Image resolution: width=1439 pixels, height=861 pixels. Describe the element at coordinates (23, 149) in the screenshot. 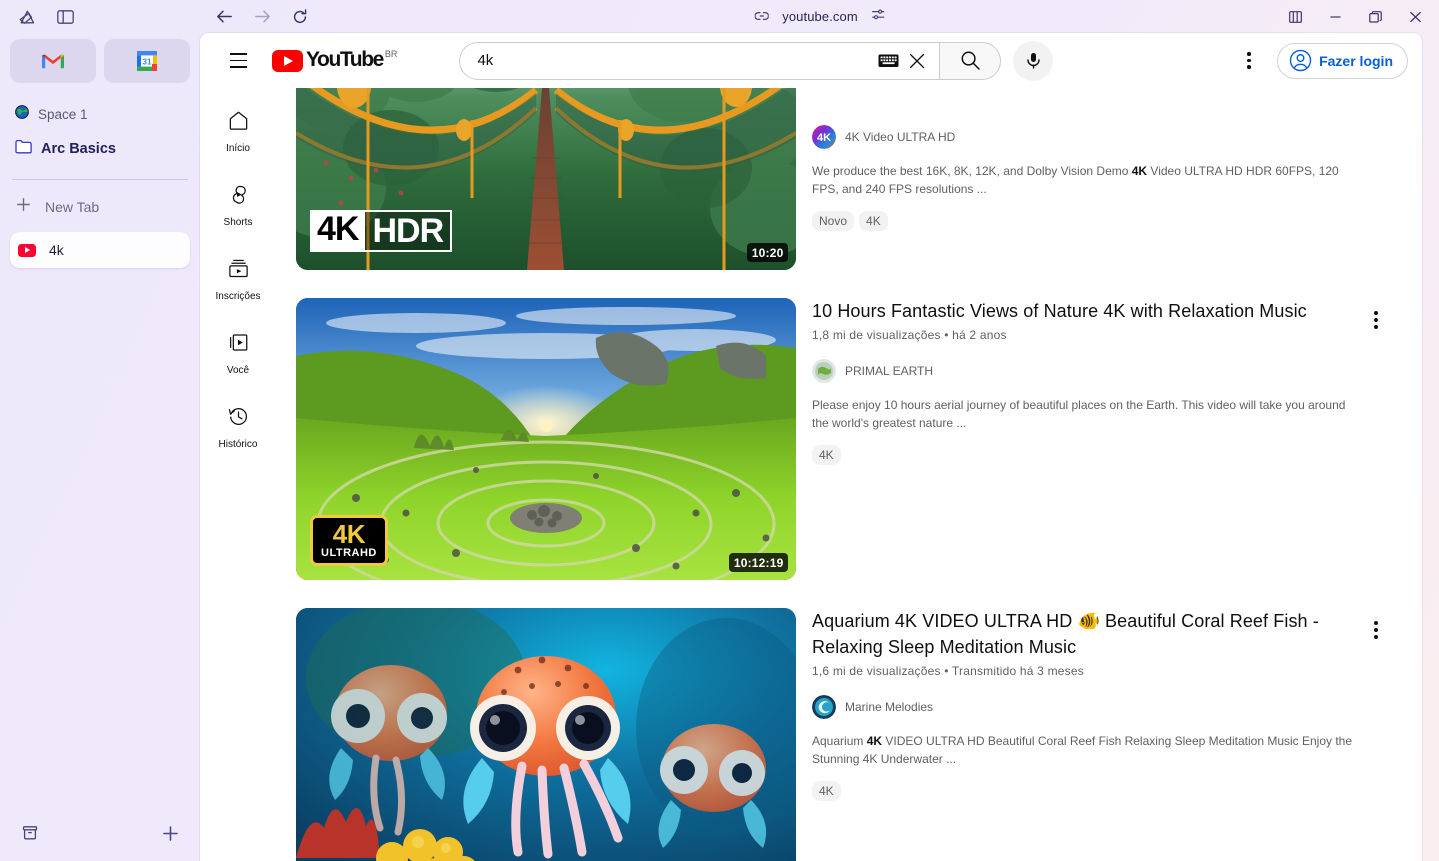

I see `folder-icon` at that location.